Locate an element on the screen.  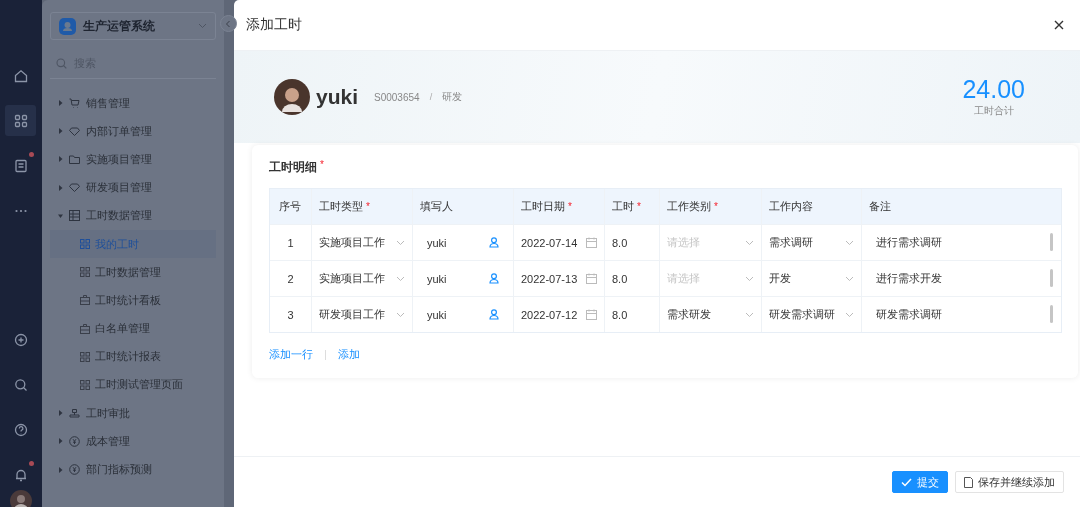
total-label: 工时合计 is located at coordinates (993, 110).